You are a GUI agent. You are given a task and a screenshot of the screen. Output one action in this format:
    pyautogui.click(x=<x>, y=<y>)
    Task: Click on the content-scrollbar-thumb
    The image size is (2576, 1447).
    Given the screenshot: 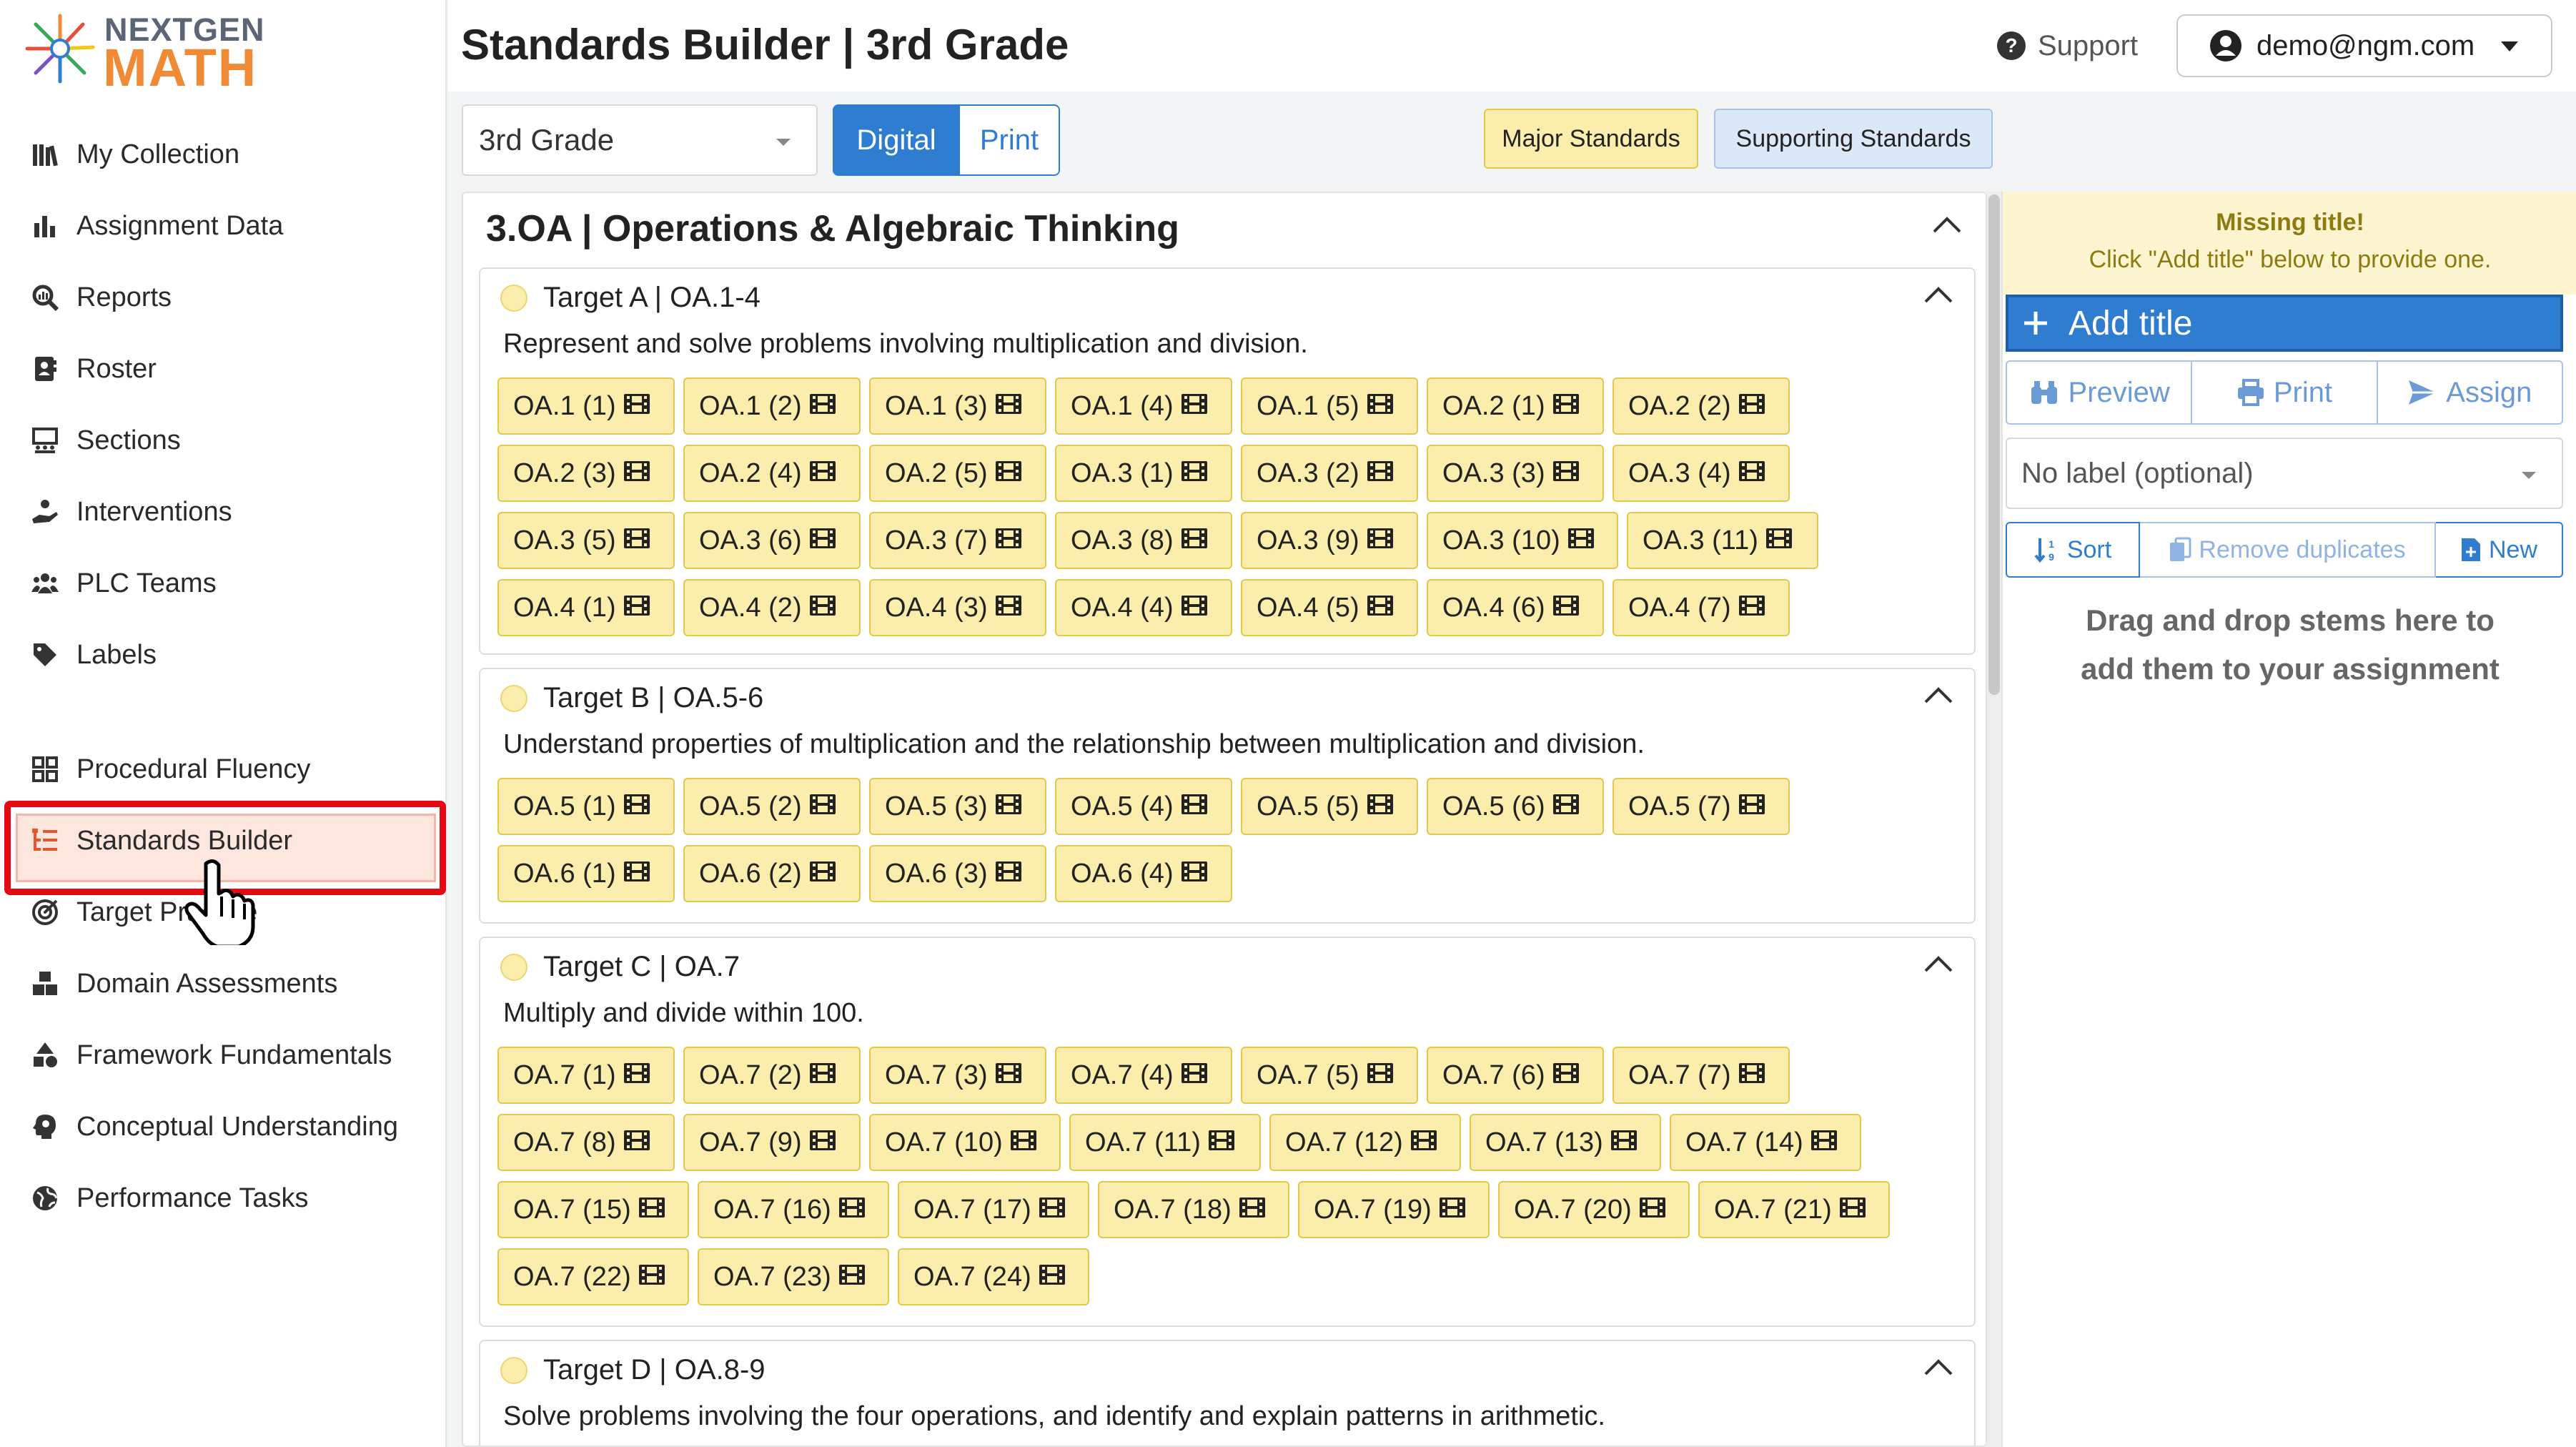 What is the action you would take?
    pyautogui.click(x=1994, y=445)
    